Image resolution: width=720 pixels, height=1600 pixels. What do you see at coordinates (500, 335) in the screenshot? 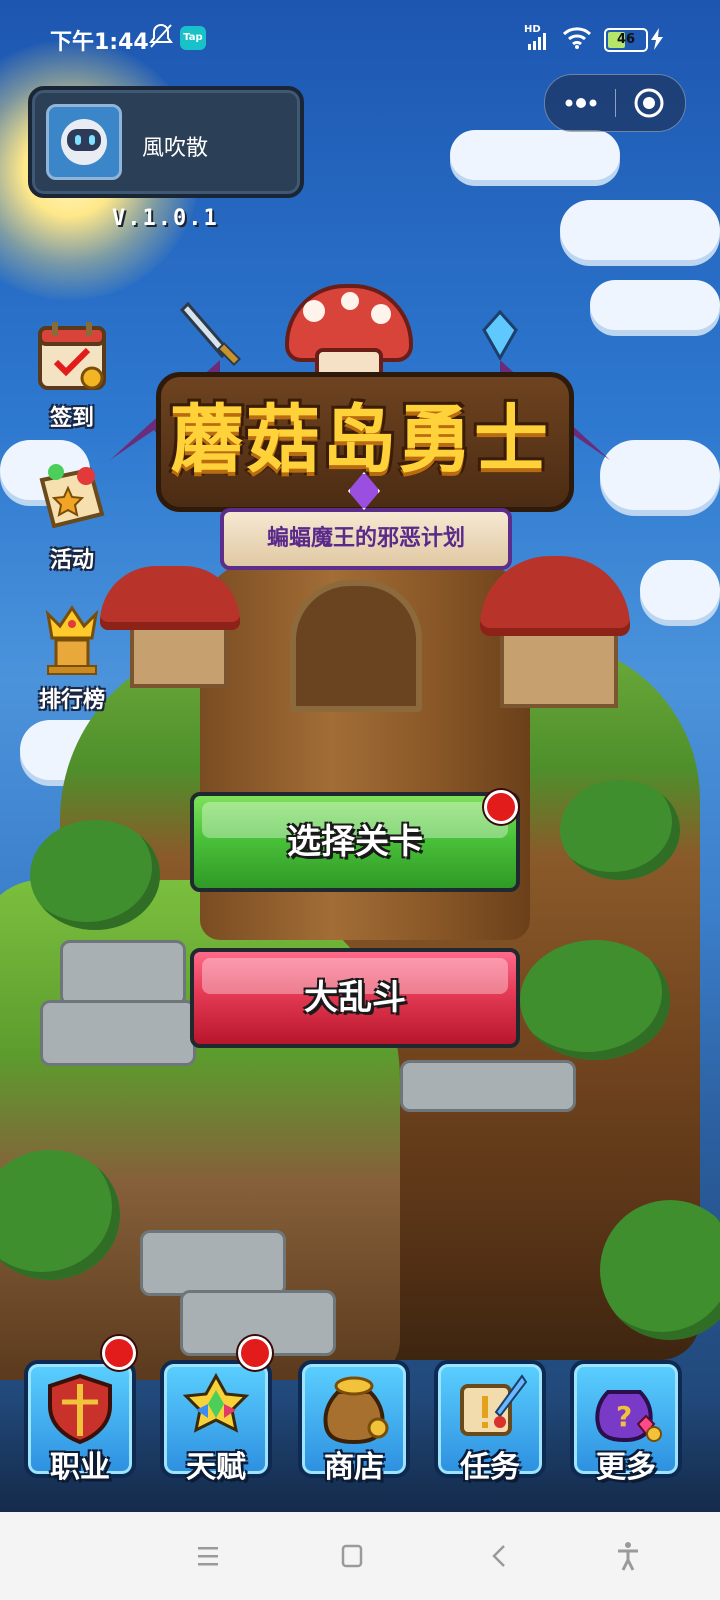
I see `crystal-icon` at bounding box center [500, 335].